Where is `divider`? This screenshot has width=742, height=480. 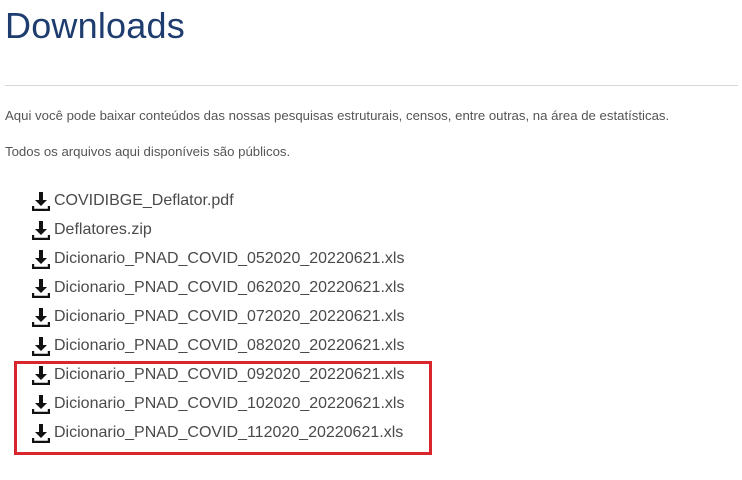
divider is located at coordinates (371, 85).